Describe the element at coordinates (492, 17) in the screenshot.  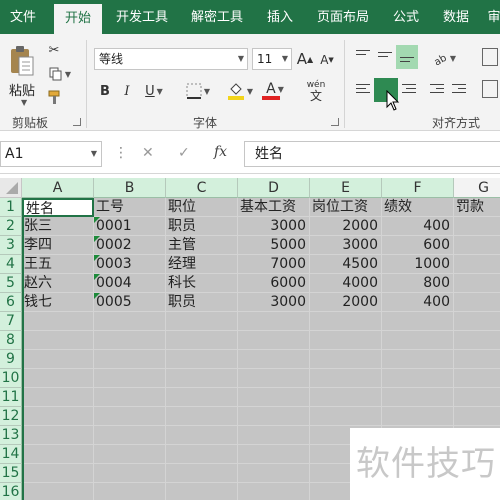
I see `tab-review: 审` at that location.